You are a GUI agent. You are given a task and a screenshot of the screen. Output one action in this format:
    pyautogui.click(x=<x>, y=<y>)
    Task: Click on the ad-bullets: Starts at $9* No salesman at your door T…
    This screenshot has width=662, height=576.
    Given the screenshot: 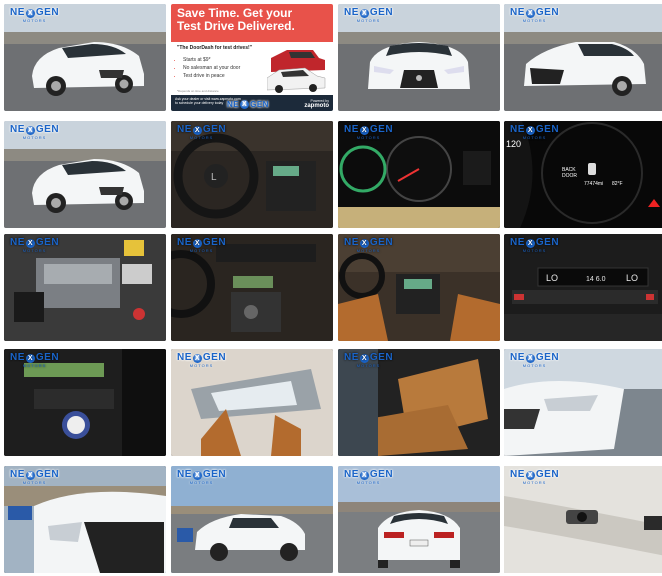 What is the action you would take?
    pyautogui.click(x=207, y=68)
    